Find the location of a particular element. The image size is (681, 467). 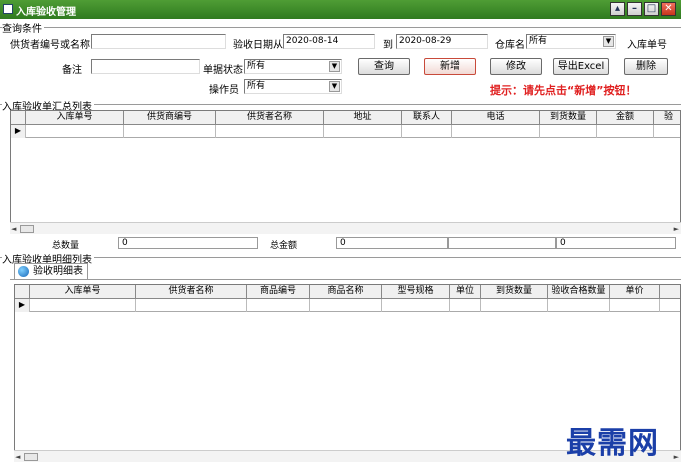

delete-button: 删除 is located at coordinates (646, 66).